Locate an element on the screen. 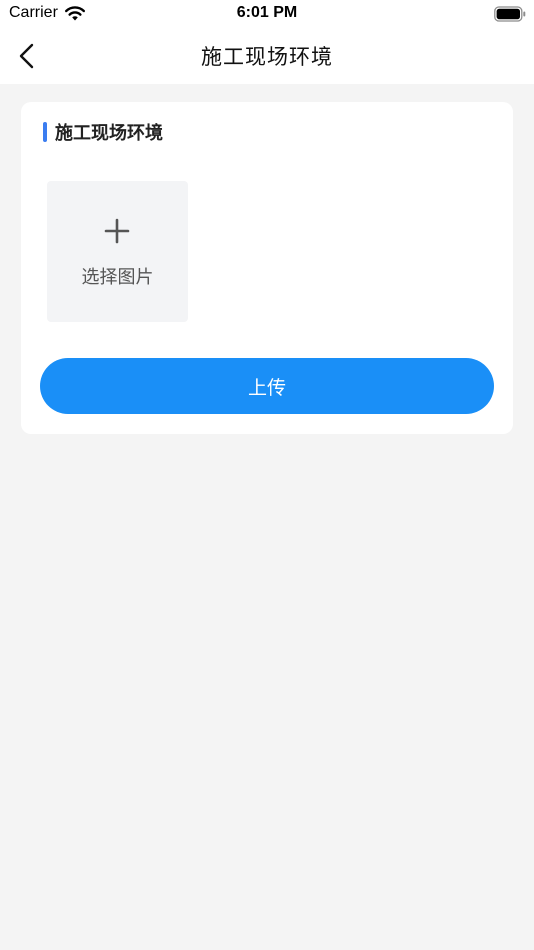  section-header: 施工现场环境 is located at coordinates (103, 132).